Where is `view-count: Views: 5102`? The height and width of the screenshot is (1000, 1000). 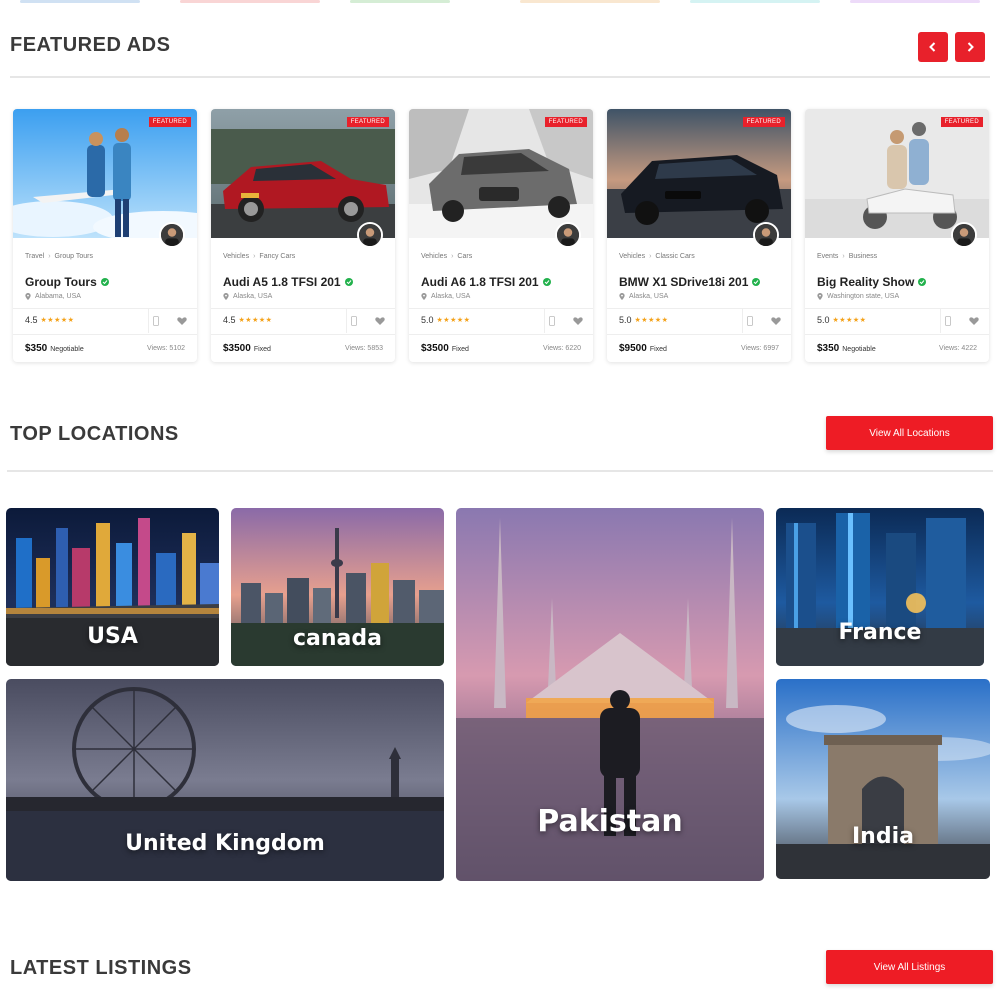
view-count: Views: 5102 is located at coordinates (165, 348).